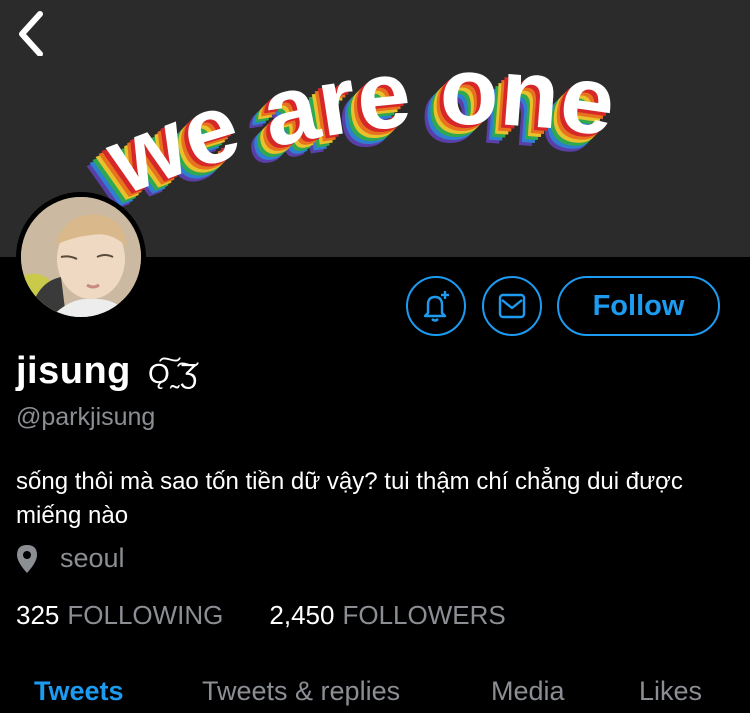 This screenshot has width=750, height=713. What do you see at coordinates (73, 371) in the screenshot?
I see `display-name-text: jisung` at bounding box center [73, 371].